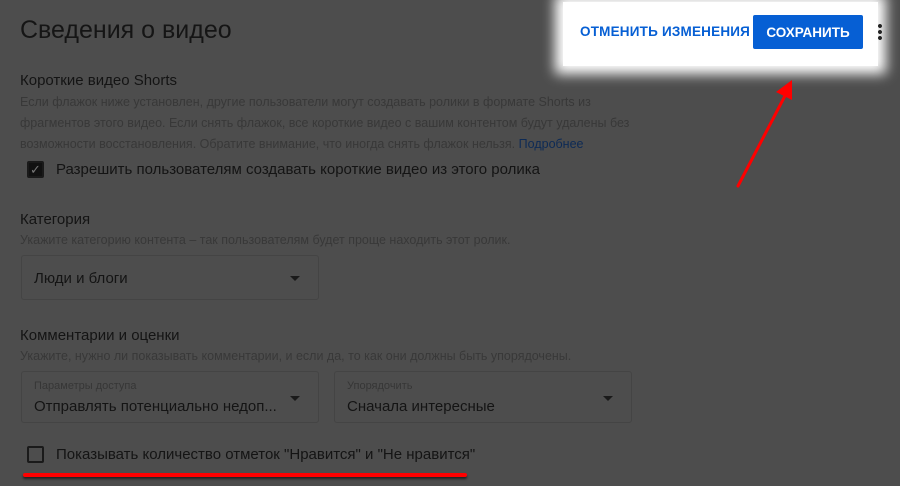  I want to click on category-value: Люди и блоги, so click(81, 278).